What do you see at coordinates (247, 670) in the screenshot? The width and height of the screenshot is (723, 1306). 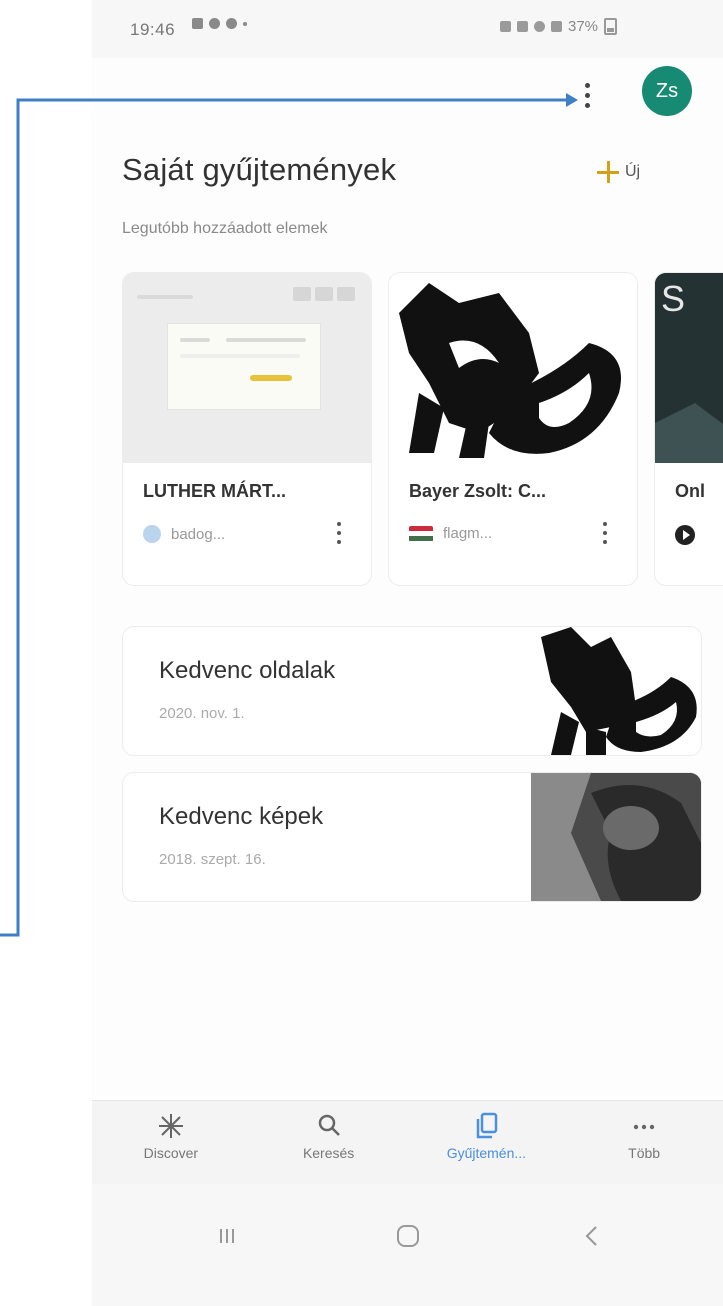 I see `collection-title: Kedvenc oldalak` at bounding box center [247, 670].